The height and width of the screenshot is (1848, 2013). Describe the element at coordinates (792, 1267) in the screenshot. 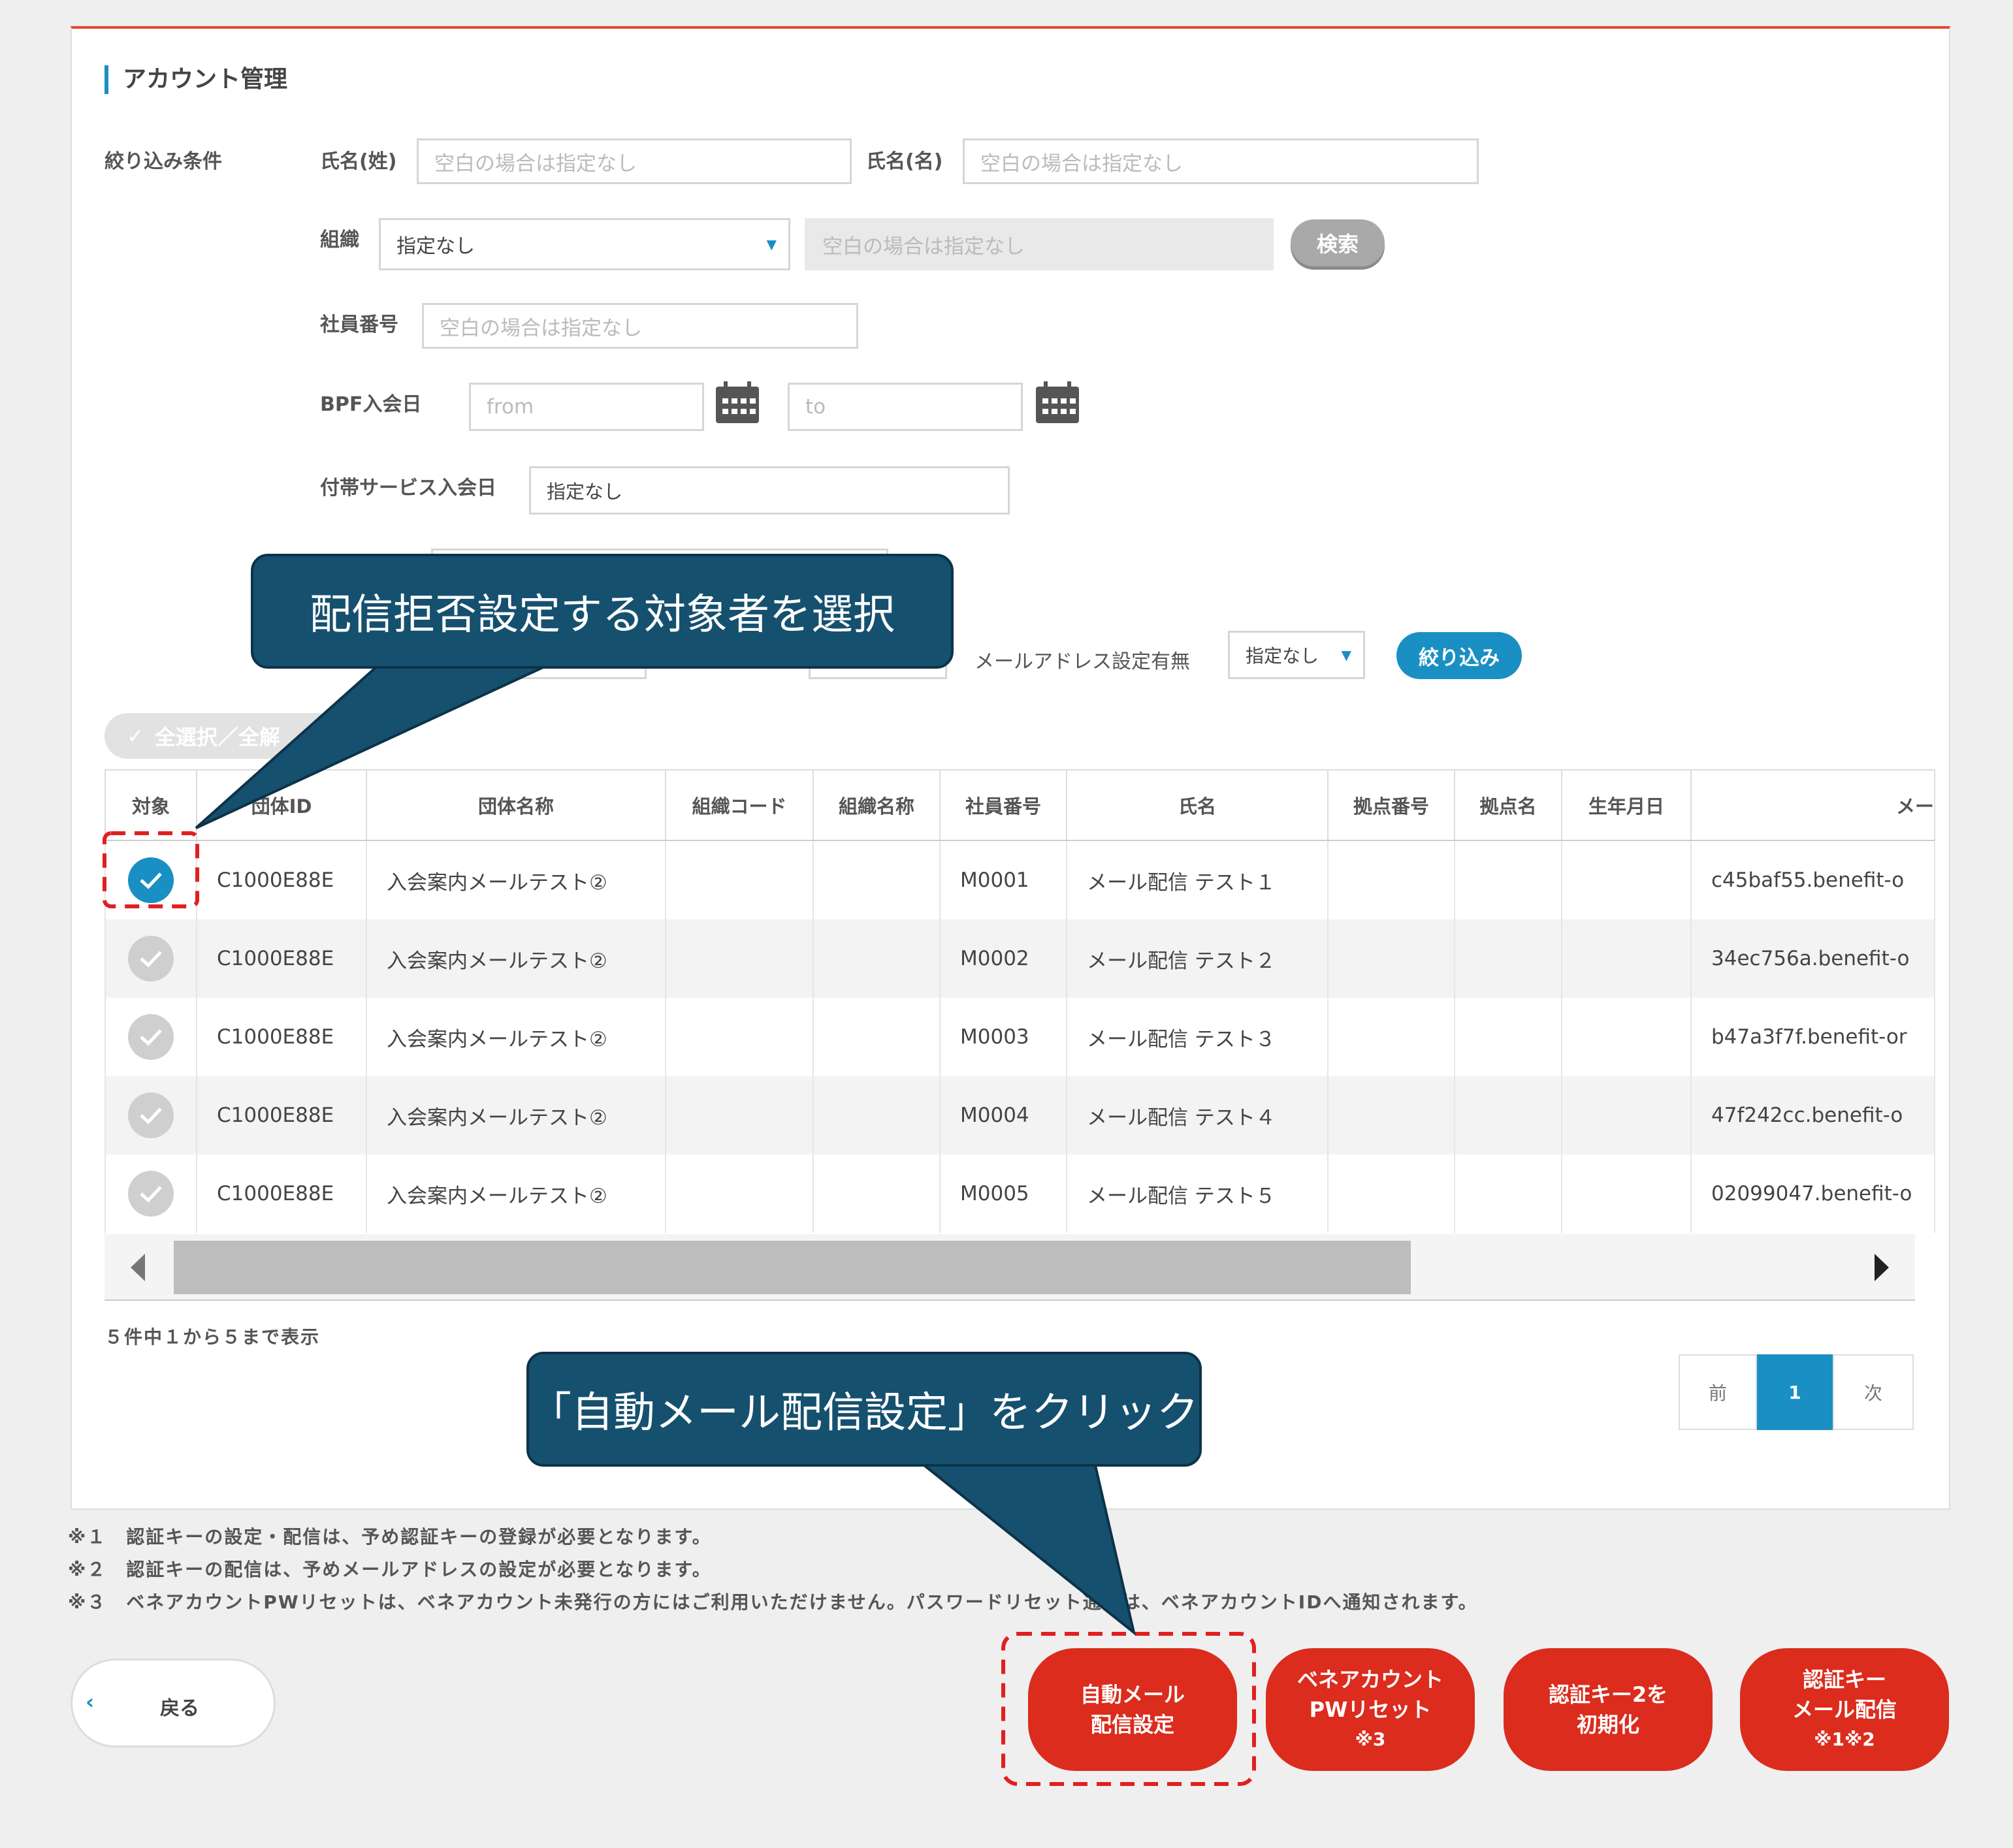

I see `scrollbar-thumb` at that location.